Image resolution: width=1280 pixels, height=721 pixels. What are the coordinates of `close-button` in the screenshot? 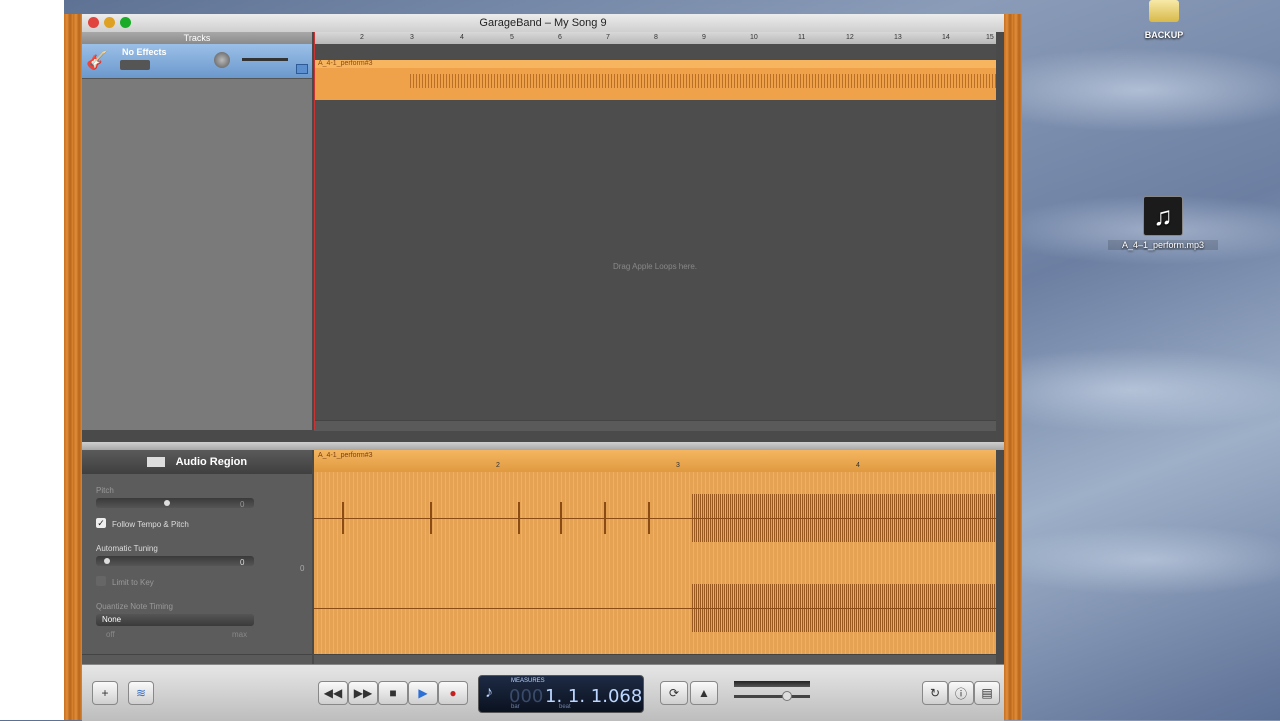 It's located at (93, 22).